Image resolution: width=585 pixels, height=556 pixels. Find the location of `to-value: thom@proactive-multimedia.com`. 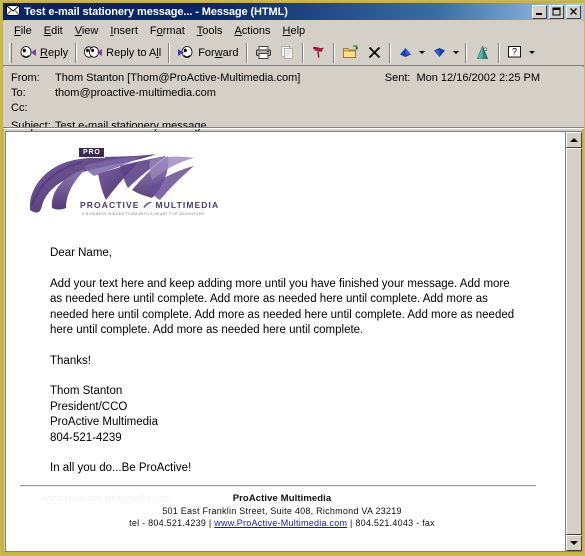

to-value: thom@proactive-multimedia.com is located at coordinates (135, 92).